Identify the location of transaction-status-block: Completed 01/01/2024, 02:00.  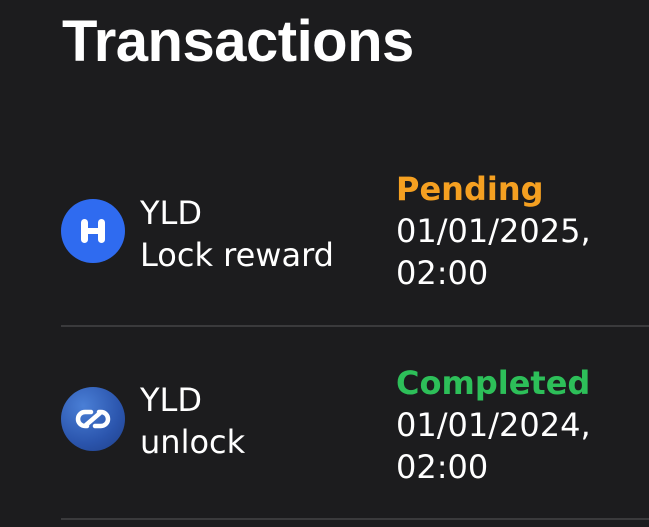
(493, 425).